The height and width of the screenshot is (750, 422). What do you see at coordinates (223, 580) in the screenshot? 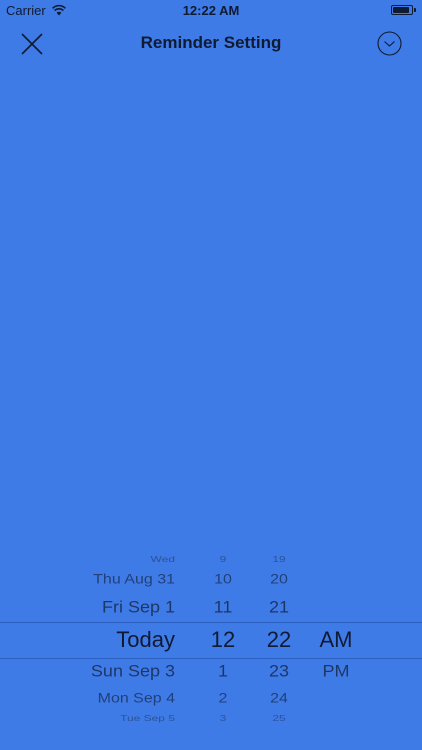
I see `picker-hour-item: 10` at bounding box center [223, 580].